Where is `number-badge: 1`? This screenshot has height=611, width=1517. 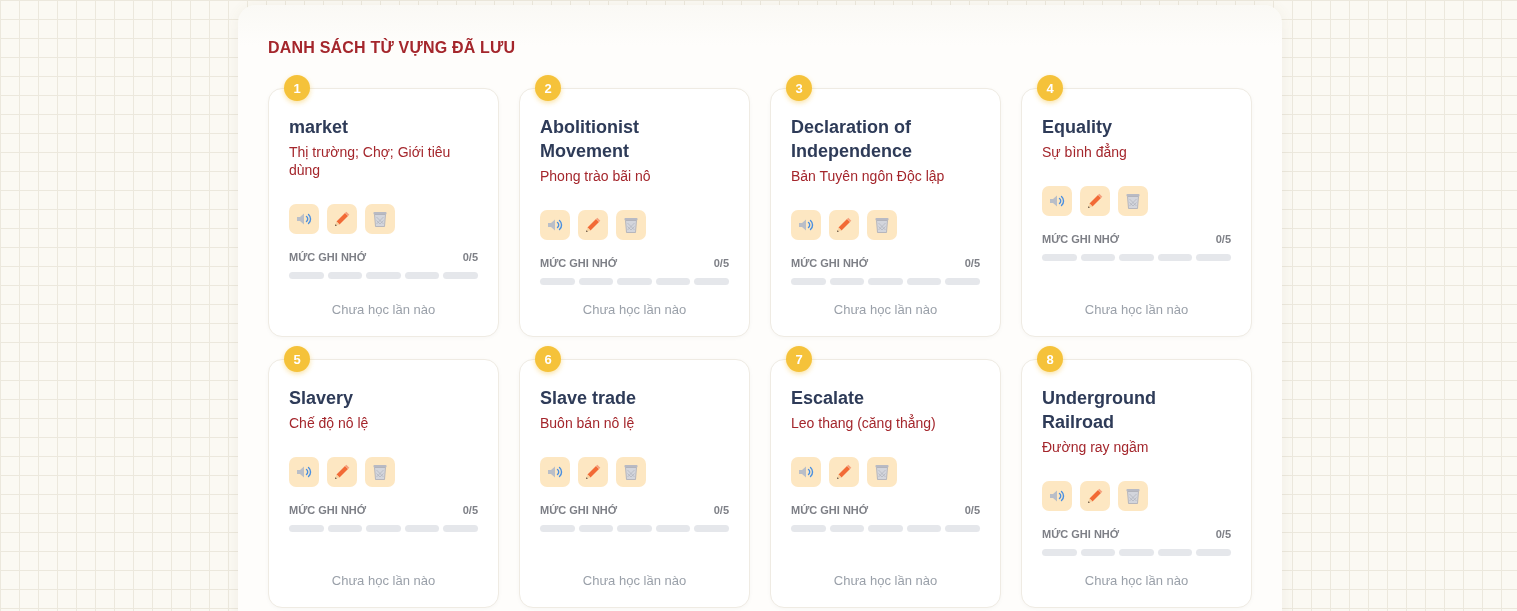 number-badge: 1 is located at coordinates (297, 88).